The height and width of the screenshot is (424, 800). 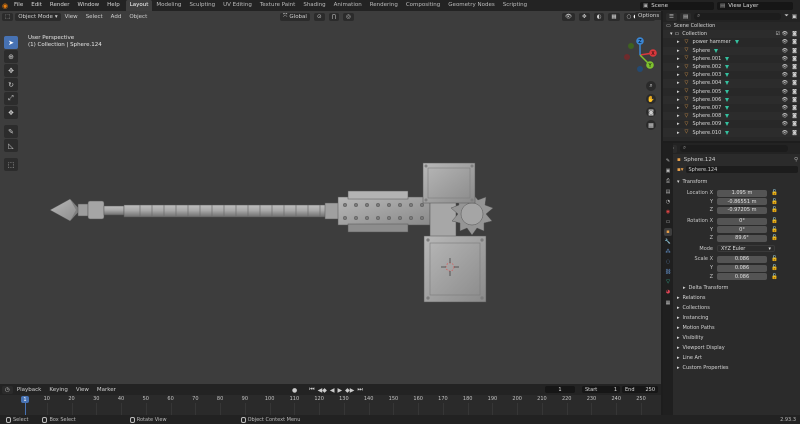 What do you see at coordinates (668, 282) in the screenshot?
I see `data-tab-icon: ▽` at bounding box center [668, 282].